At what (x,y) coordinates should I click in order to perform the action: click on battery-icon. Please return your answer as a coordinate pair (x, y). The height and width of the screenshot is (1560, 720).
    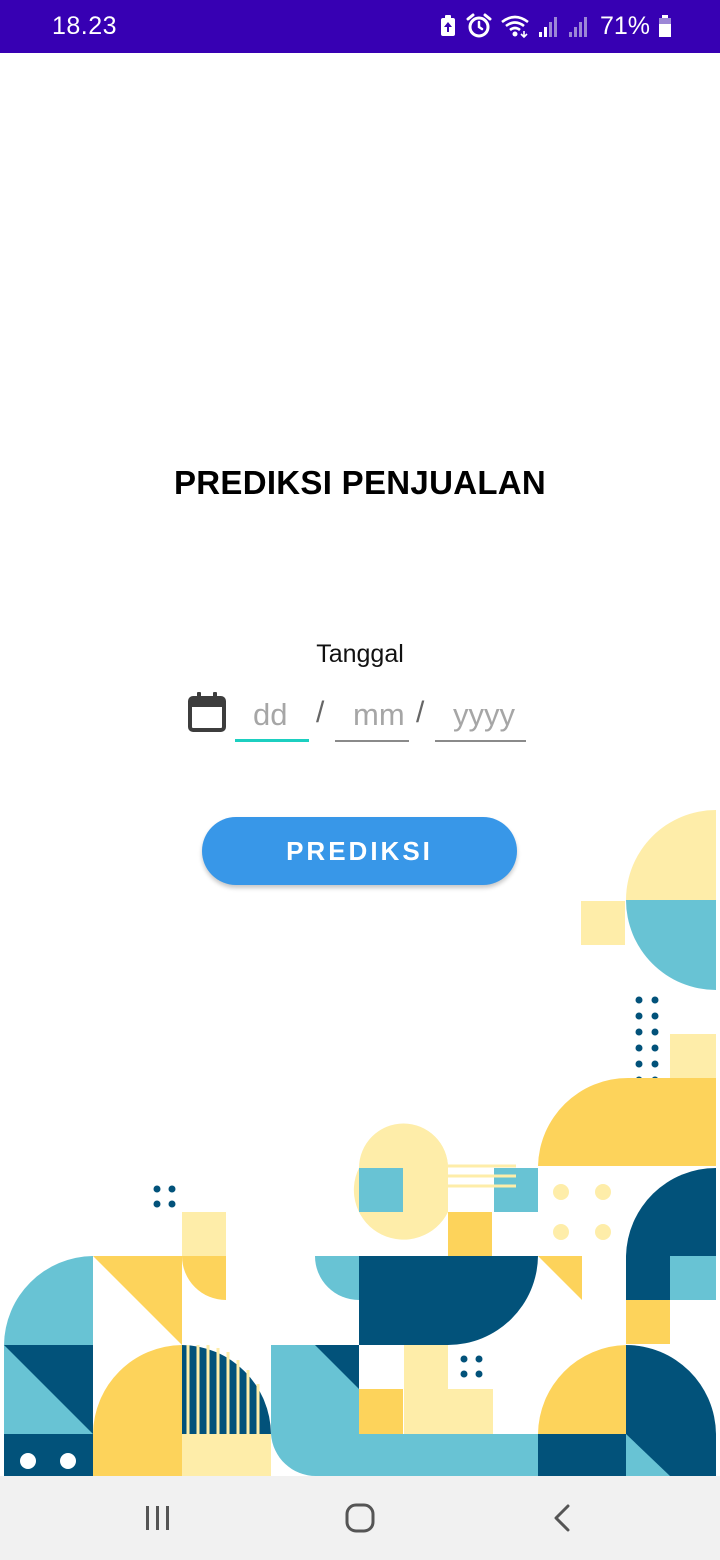
    Looking at the image, I should click on (665, 26).